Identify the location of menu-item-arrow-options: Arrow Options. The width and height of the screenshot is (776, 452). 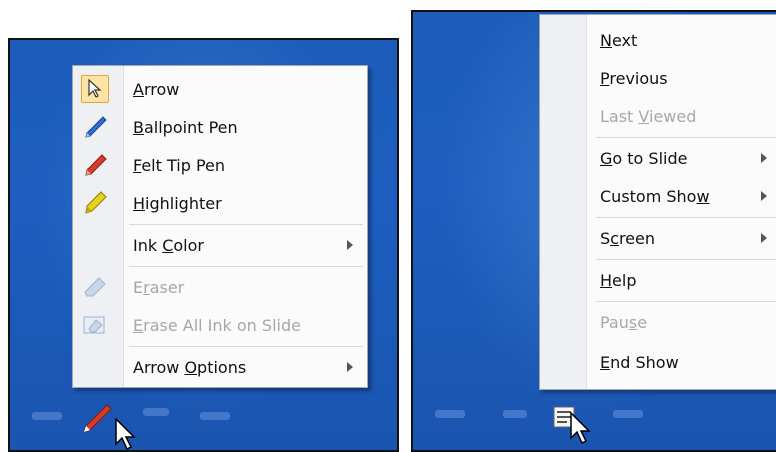
(220, 367).